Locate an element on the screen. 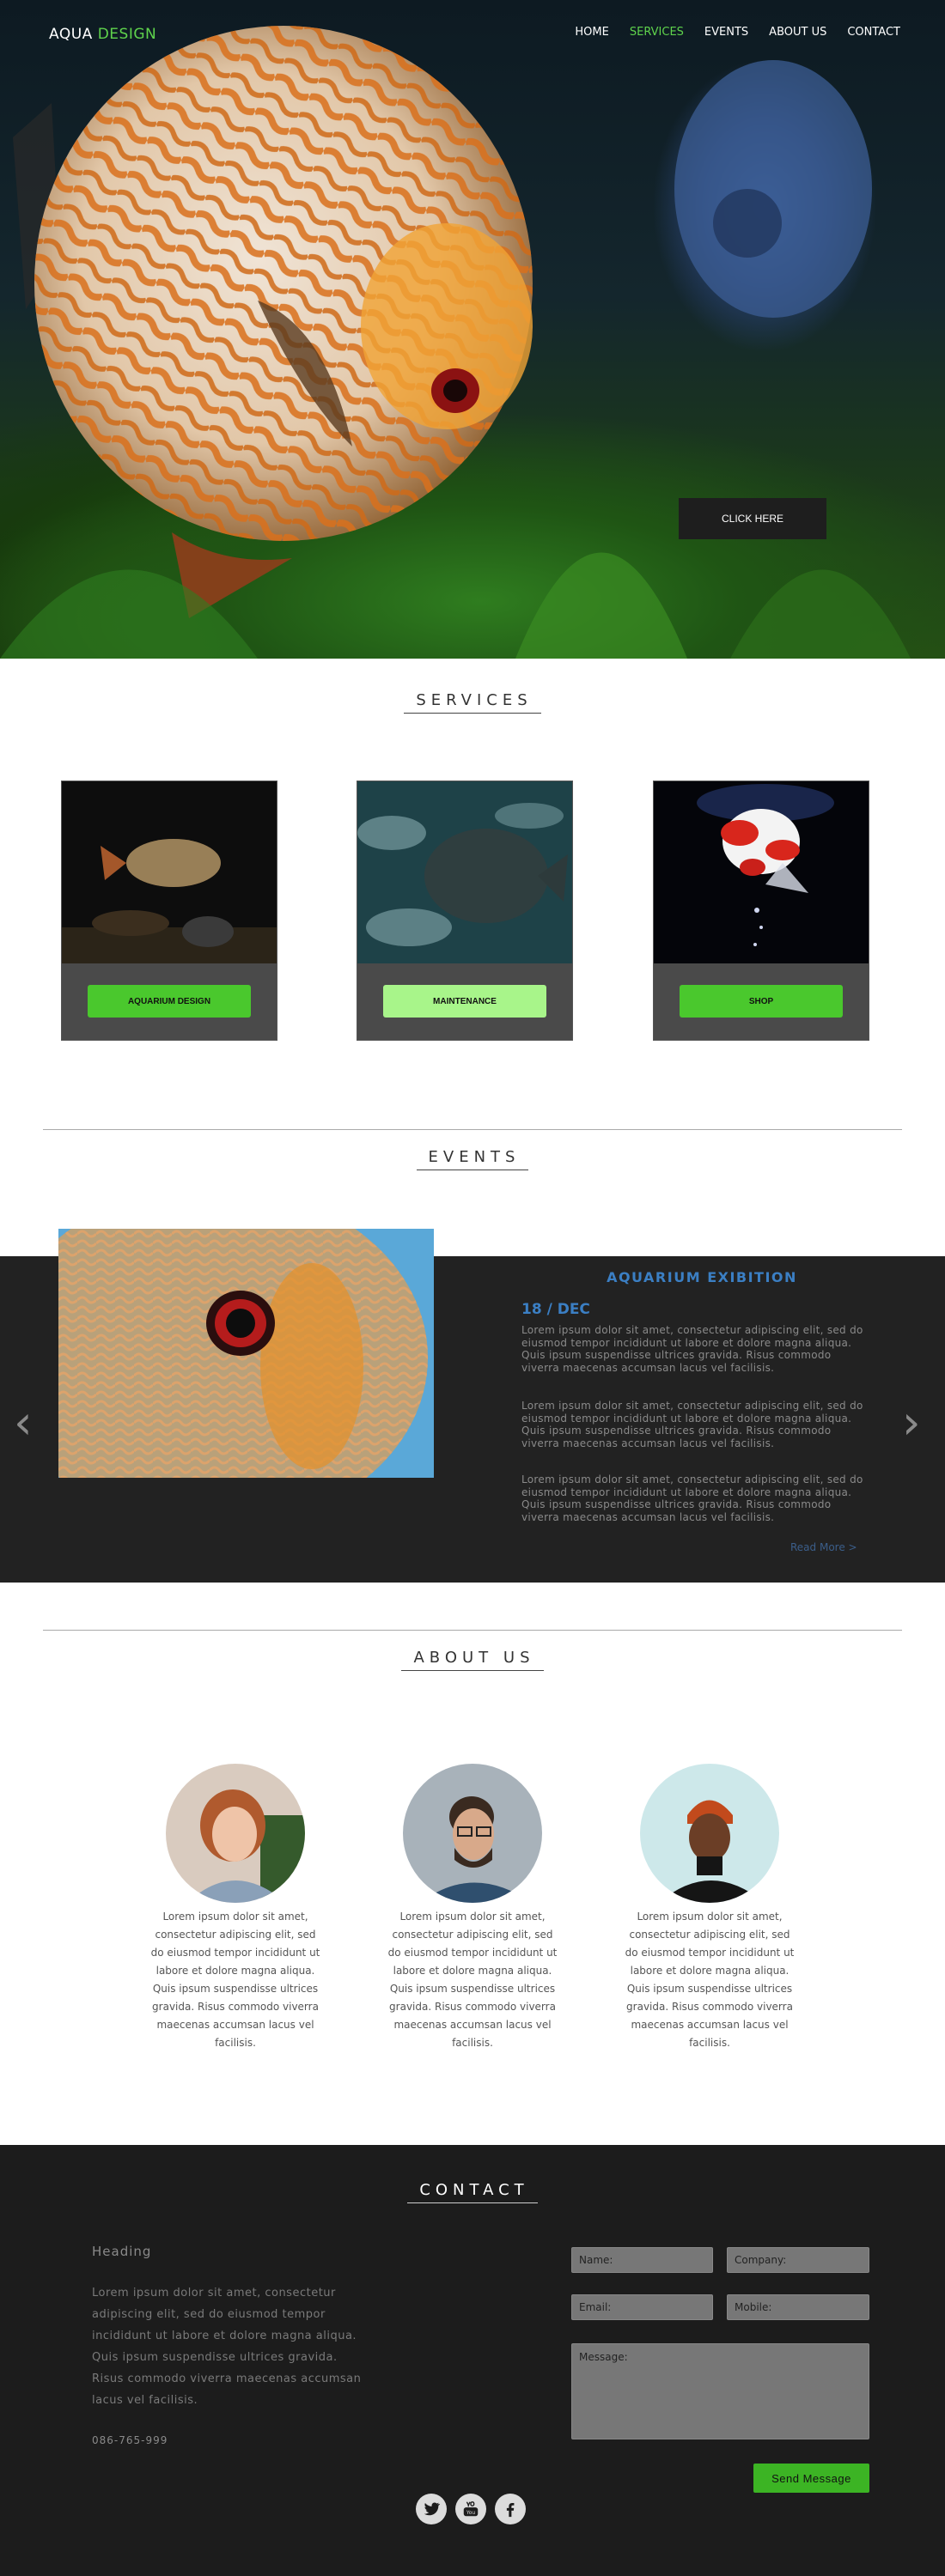 Image resolution: width=945 pixels, height=2576 pixels. service-image-aquarium is located at coordinates (169, 872).